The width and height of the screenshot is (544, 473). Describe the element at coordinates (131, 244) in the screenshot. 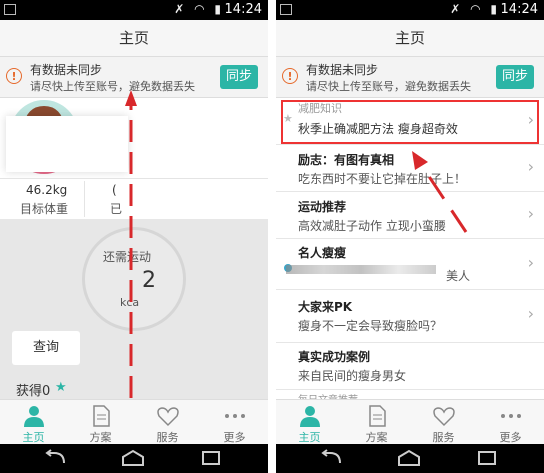

I see `swipe-up-arrow` at that location.